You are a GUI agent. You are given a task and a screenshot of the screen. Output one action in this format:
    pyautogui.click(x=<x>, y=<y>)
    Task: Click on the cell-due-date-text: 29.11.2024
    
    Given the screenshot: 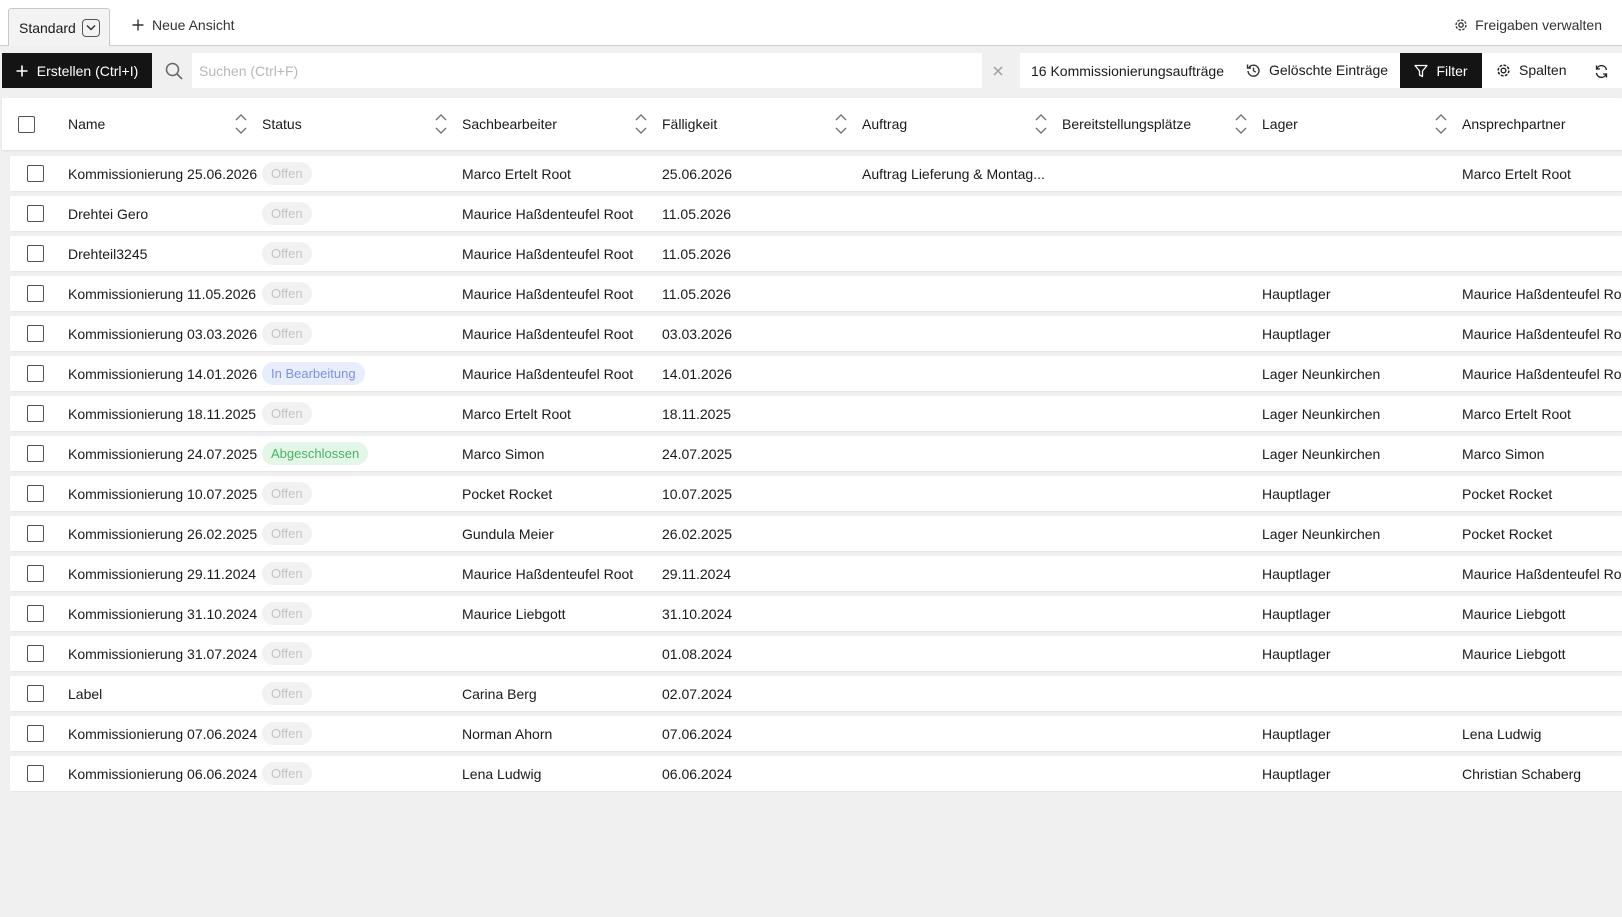 What is the action you would take?
    pyautogui.click(x=697, y=573)
    